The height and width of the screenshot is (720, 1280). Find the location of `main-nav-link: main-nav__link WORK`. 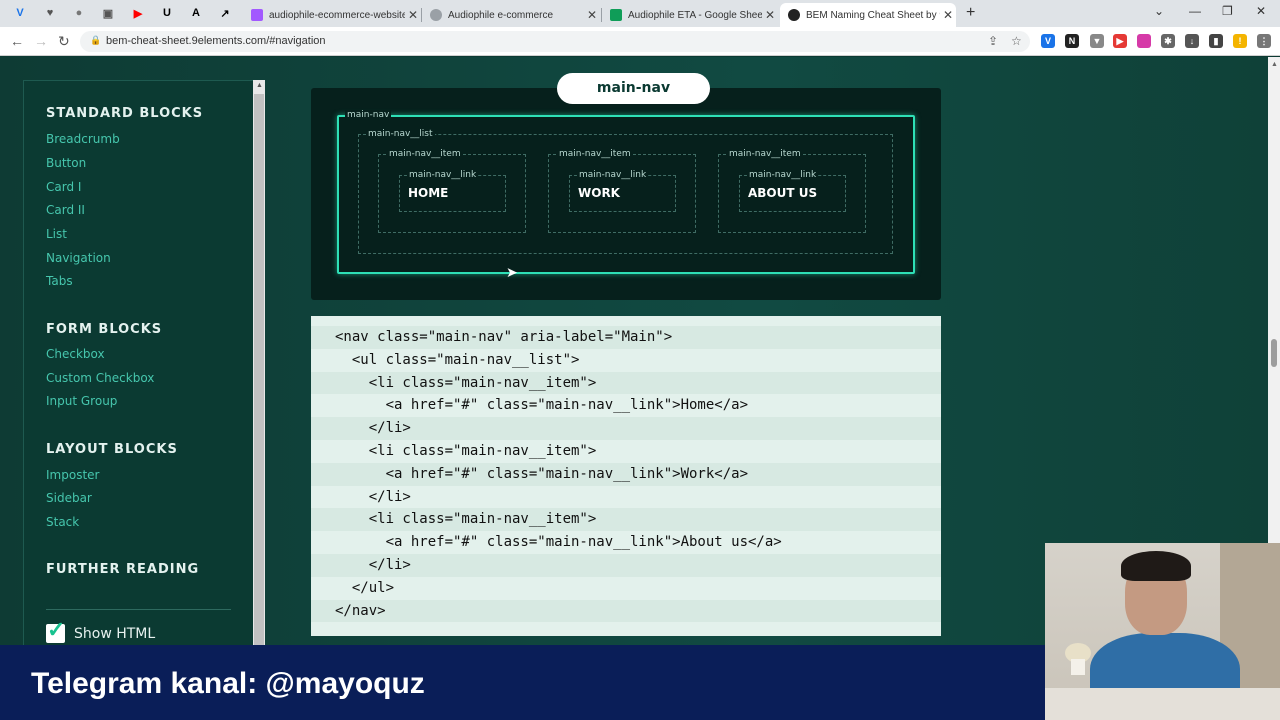

main-nav-link: main-nav__link WORK is located at coordinates (622, 191).